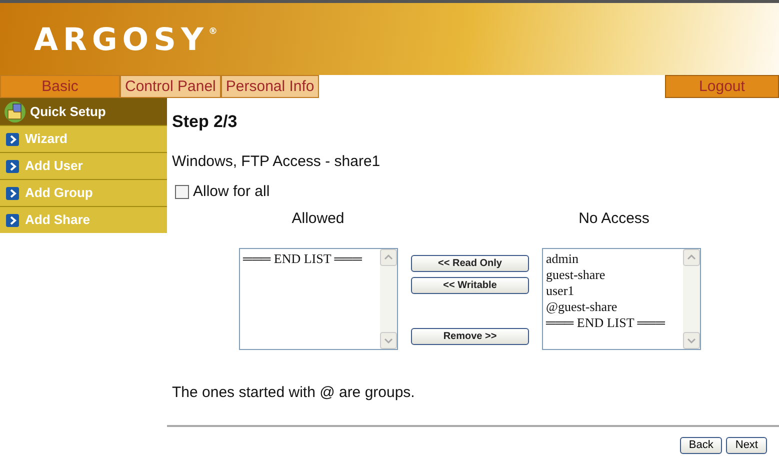 The height and width of the screenshot is (476, 779). Describe the element at coordinates (318, 299) in the screenshot. I see `list-box: ═══ END LIST ═══` at that location.